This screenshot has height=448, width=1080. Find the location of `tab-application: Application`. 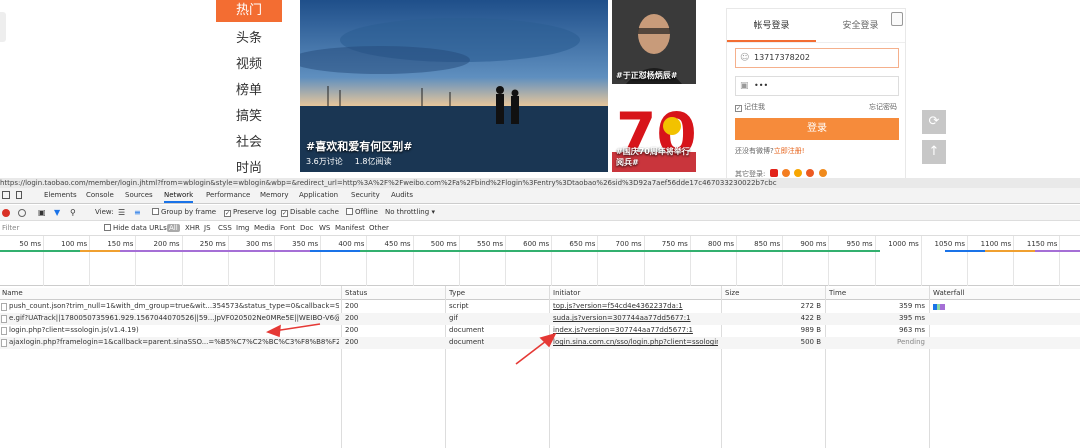

tab-application: Application is located at coordinates (318, 195).